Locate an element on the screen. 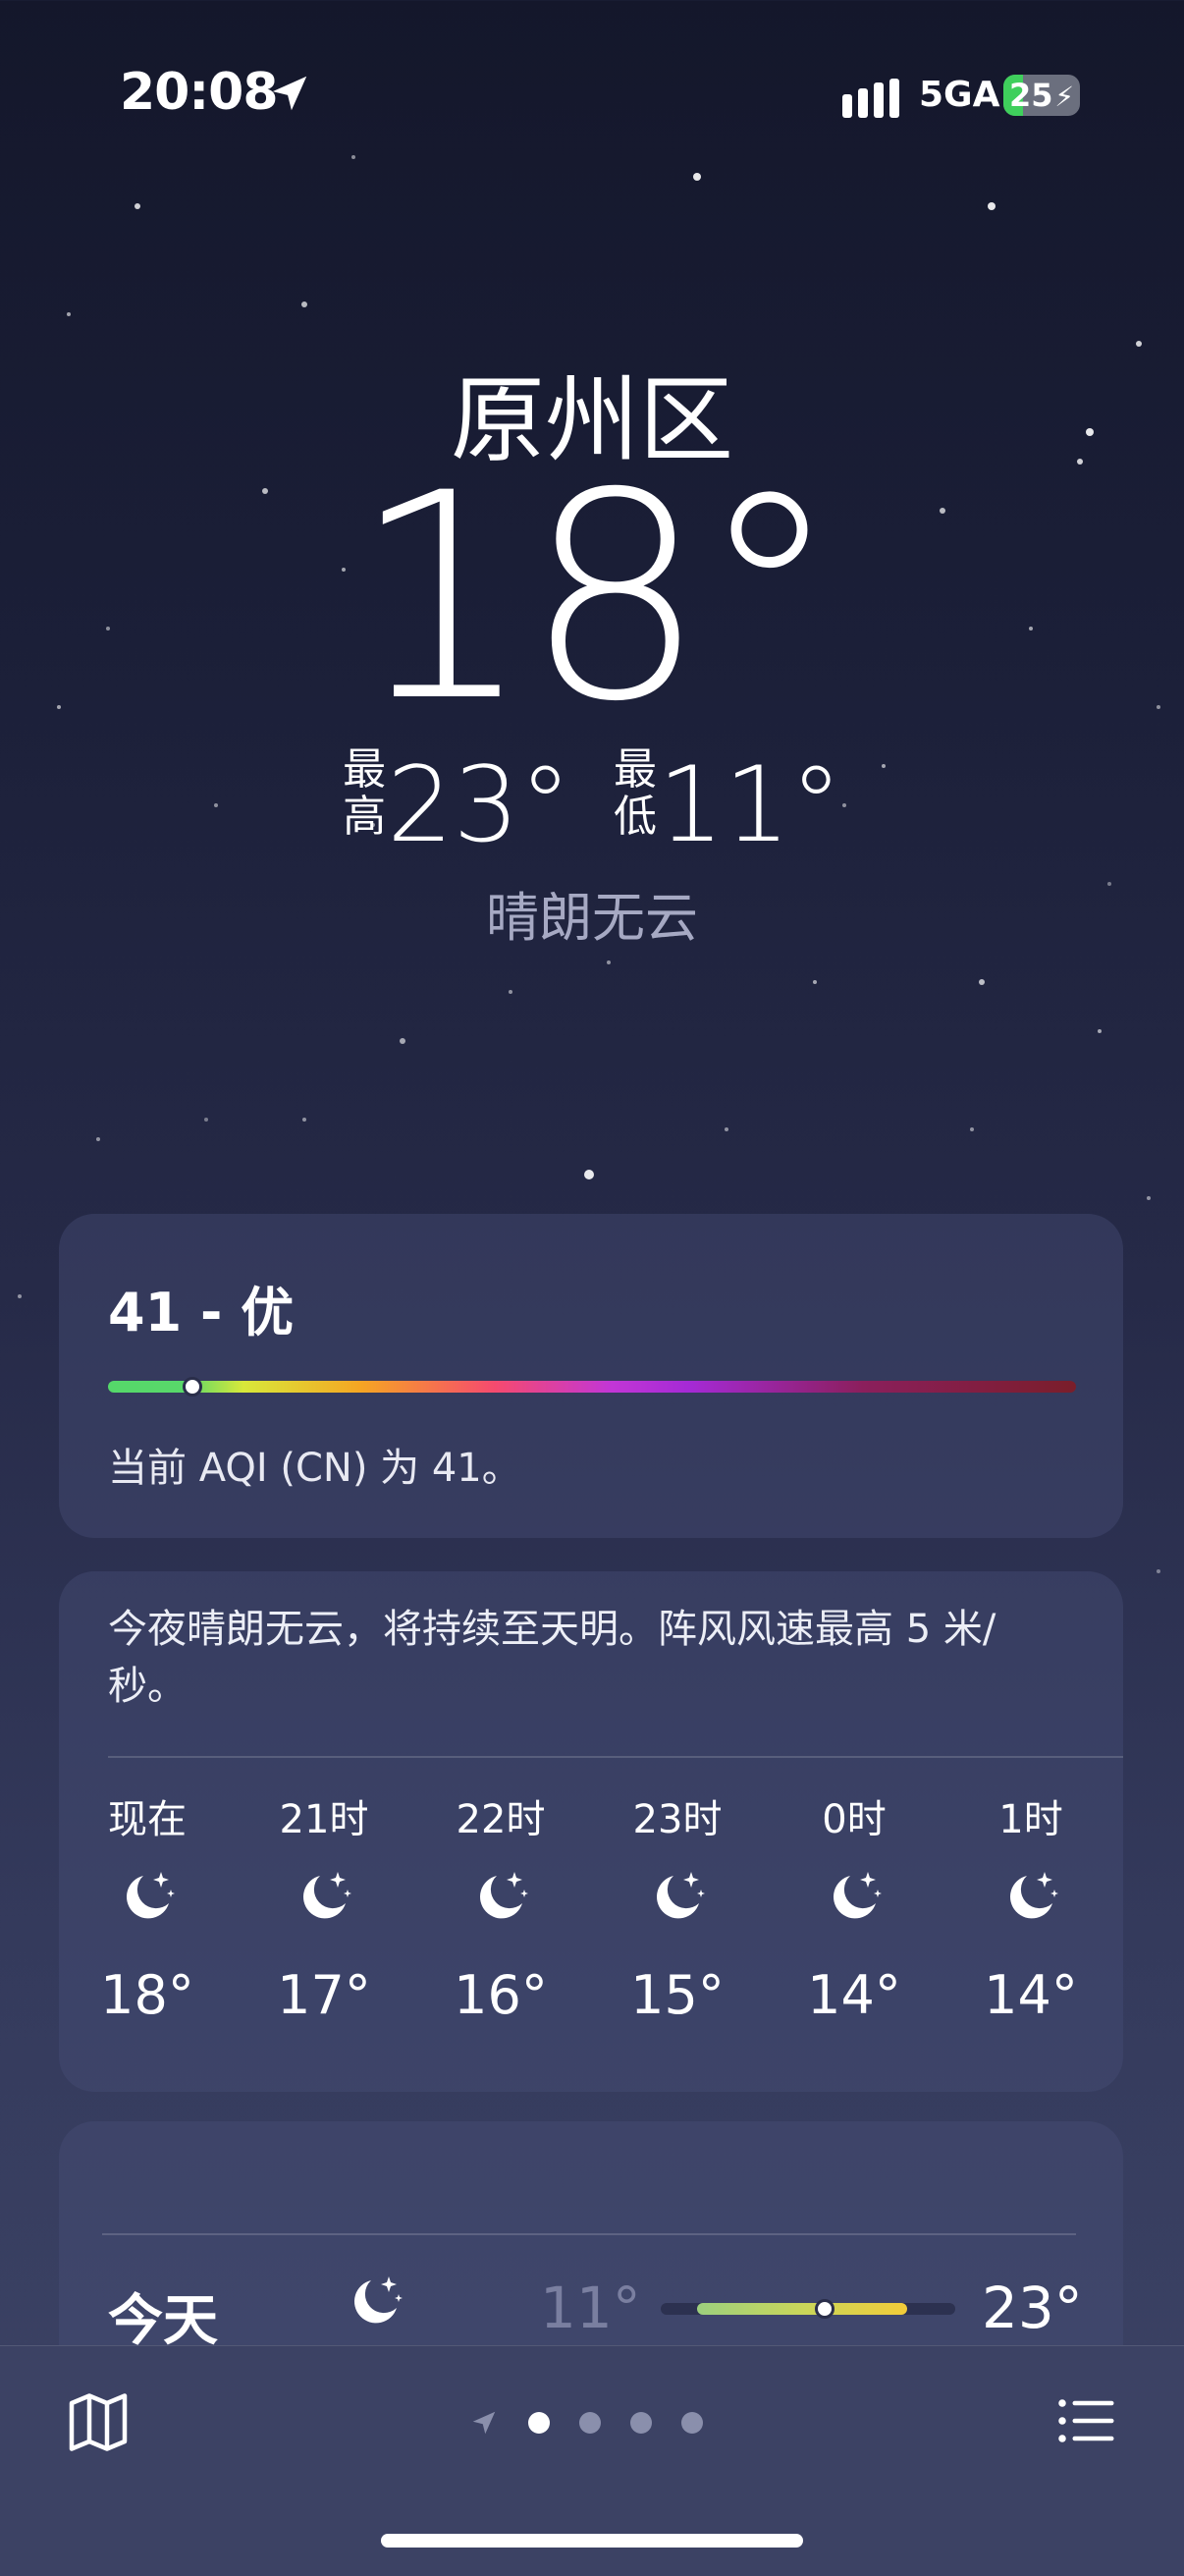 The width and height of the screenshot is (1184, 2576). hour-label: 21时 is located at coordinates (324, 1819).